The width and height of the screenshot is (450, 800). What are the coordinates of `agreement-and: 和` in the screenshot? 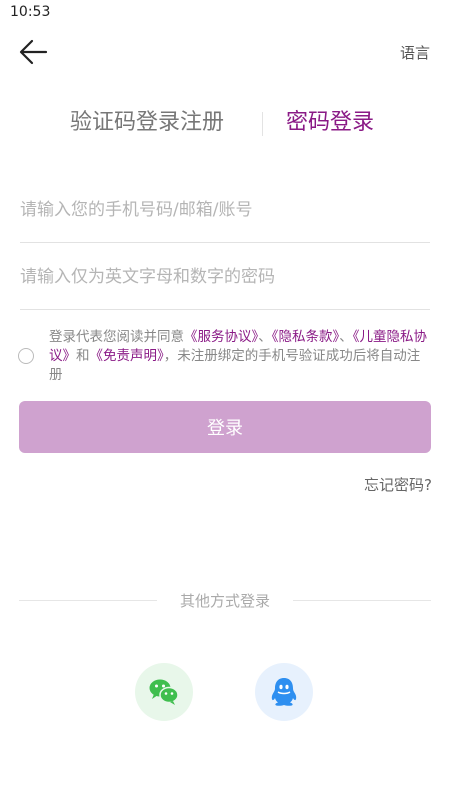 It's located at (83, 356).